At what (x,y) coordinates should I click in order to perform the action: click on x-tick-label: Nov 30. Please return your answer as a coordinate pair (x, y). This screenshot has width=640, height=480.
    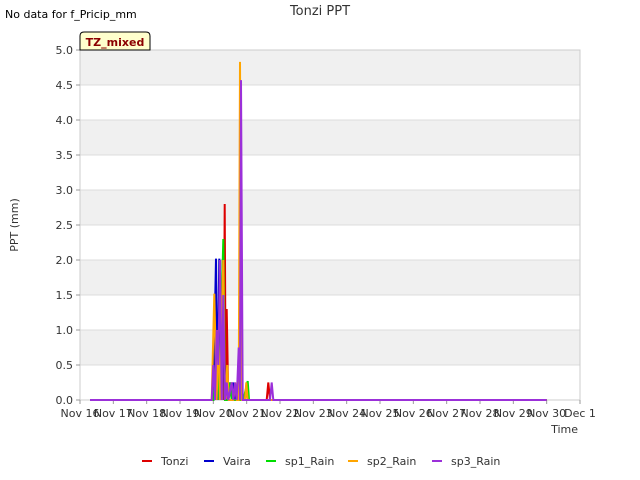
    Looking at the image, I should click on (546, 413).